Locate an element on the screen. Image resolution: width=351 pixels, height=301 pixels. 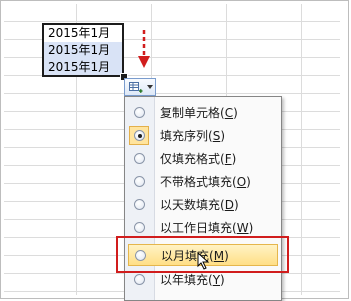
menu-item-label: 以年填充 is located at coordinates (184, 280).